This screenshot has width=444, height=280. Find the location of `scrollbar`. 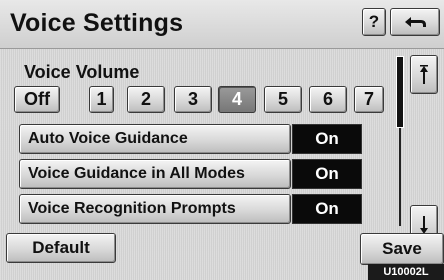

scrollbar is located at coordinates (400, 141).